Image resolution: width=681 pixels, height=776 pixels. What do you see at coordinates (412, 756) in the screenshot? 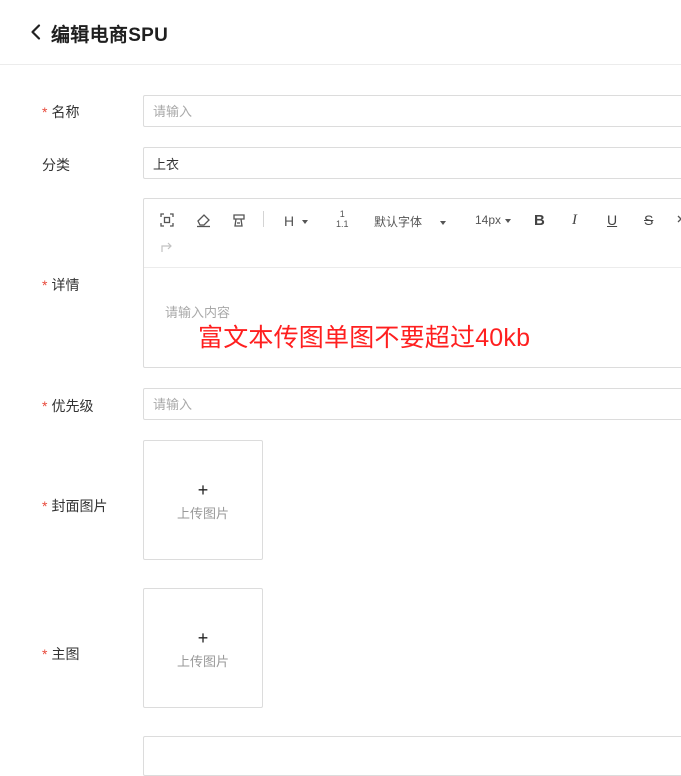
I see `next-field-input` at bounding box center [412, 756].